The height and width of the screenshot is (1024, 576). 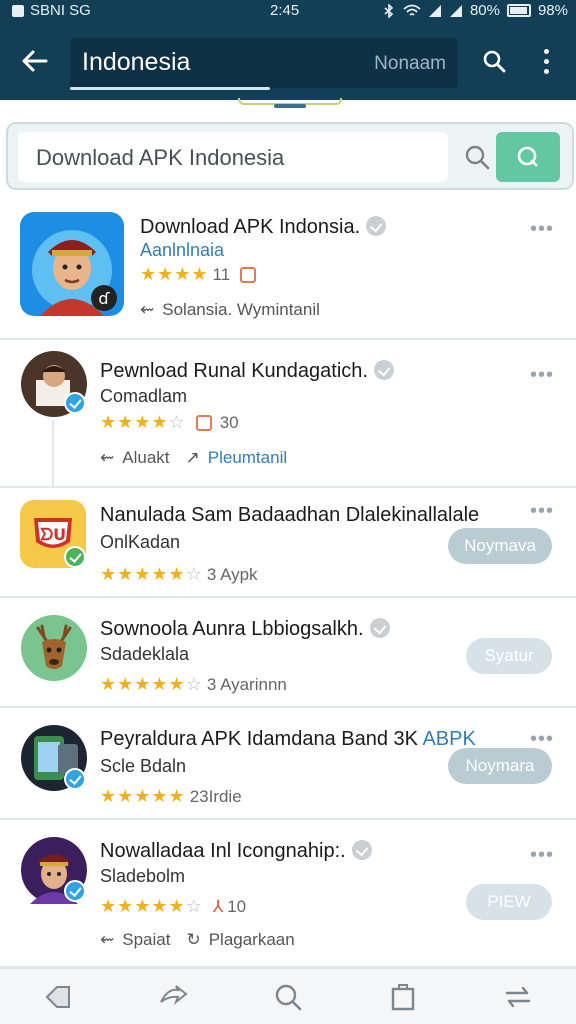 I want to click on star-rating-icon: ★★★★★, so click(x=143, y=796).